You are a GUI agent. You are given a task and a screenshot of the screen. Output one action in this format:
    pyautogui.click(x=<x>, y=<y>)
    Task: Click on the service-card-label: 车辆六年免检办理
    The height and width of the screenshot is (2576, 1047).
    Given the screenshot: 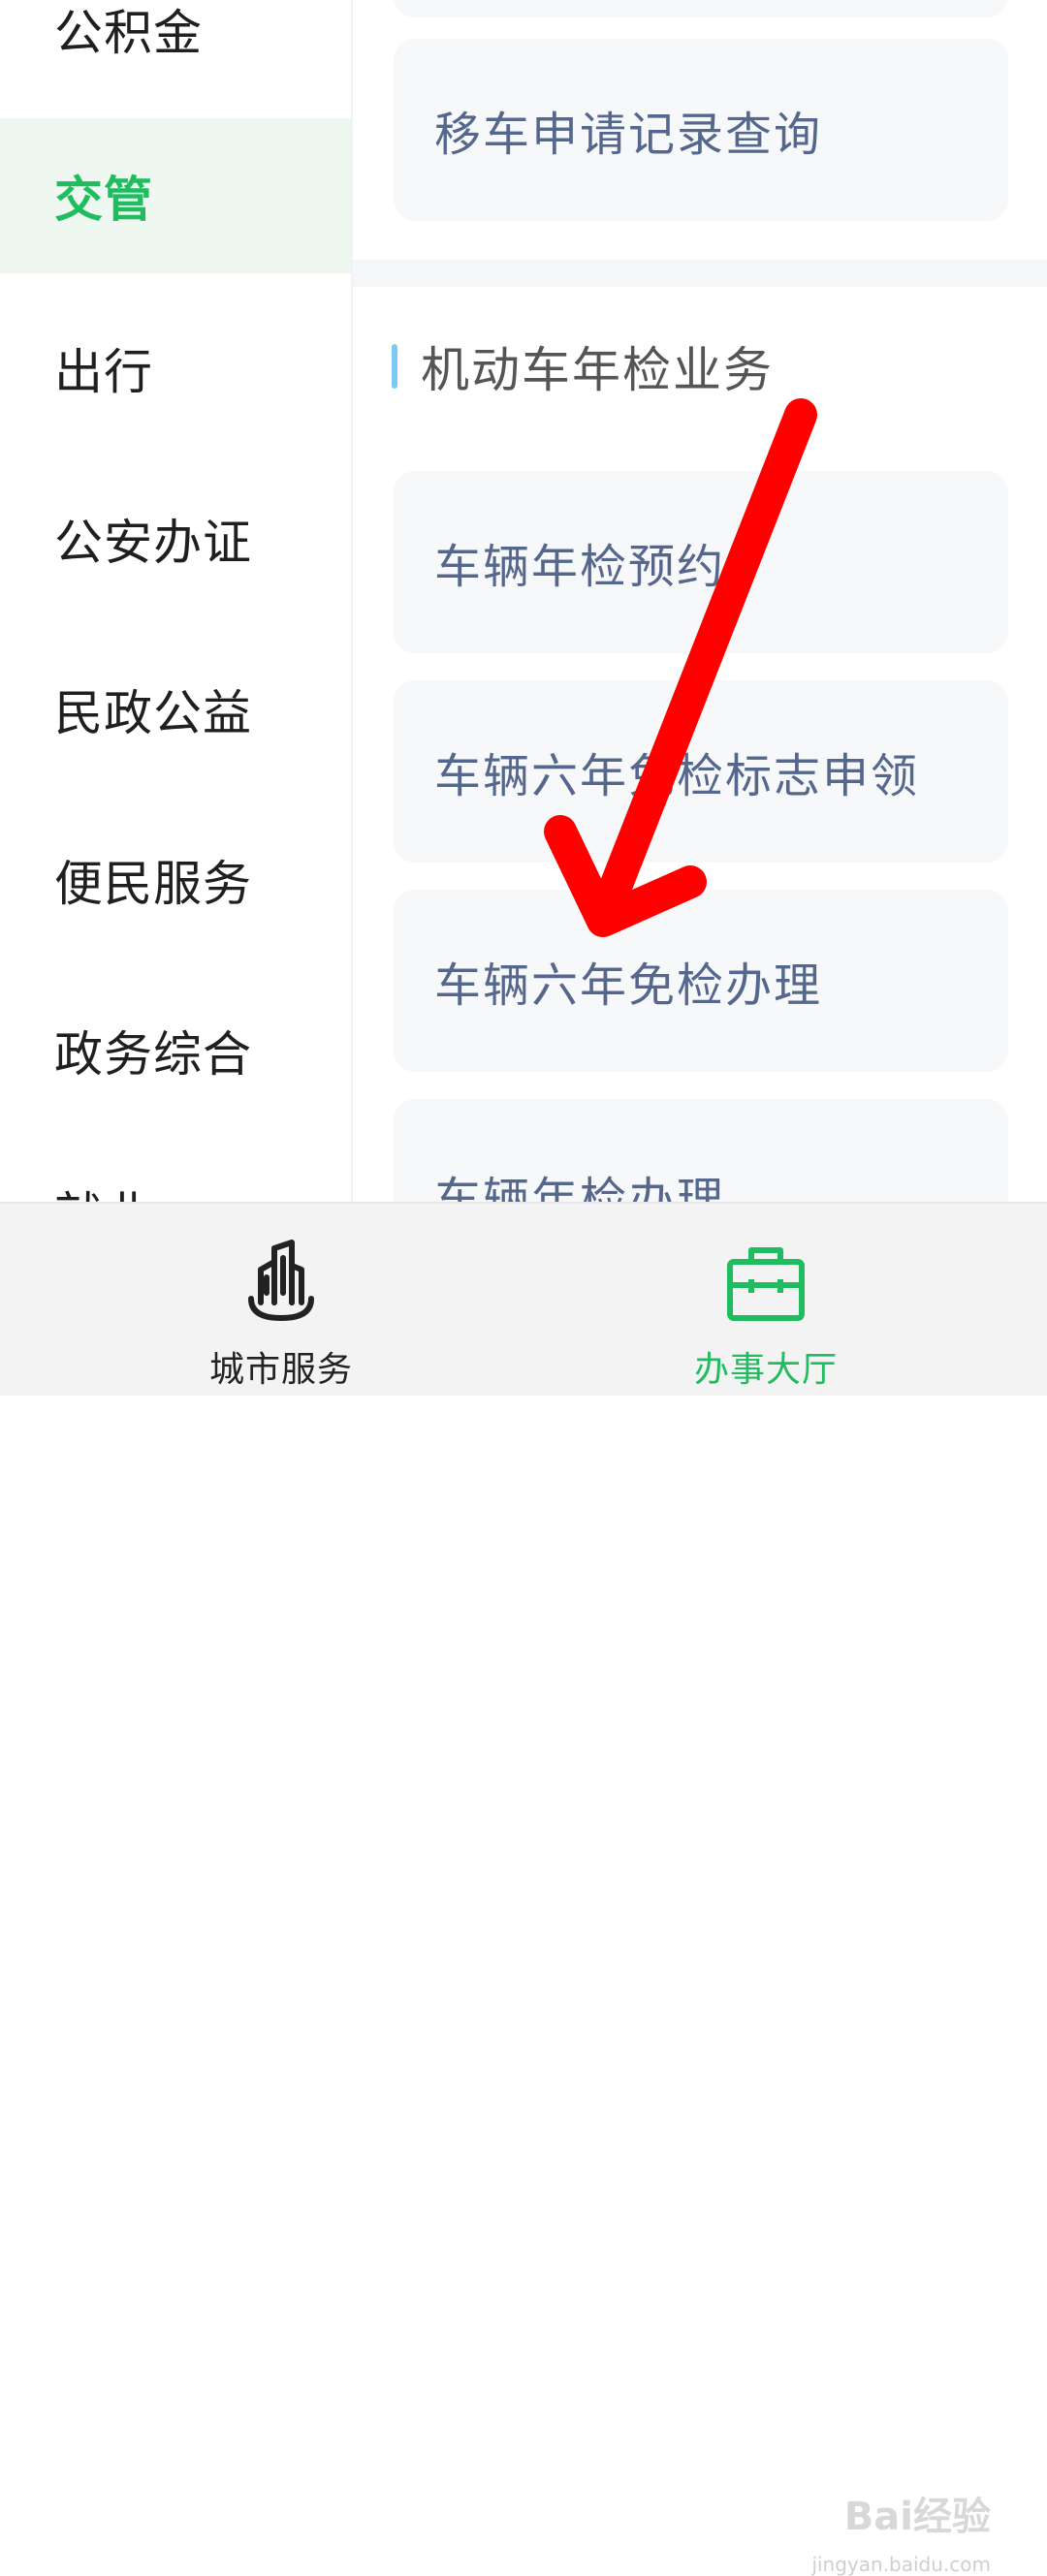 What is the action you would take?
    pyautogui.click(x=628, y=985)
    